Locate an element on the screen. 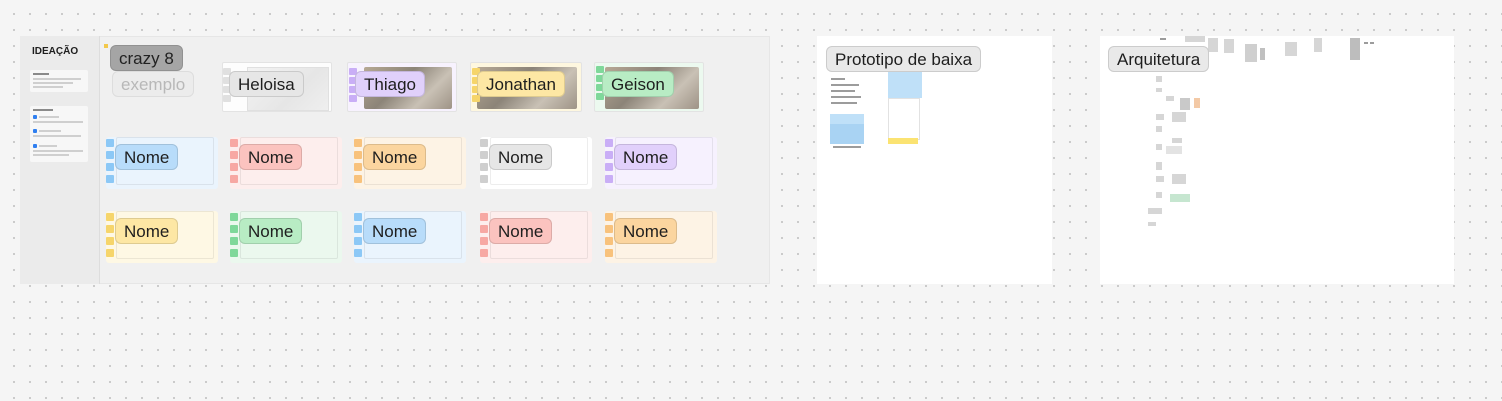 Image resolution: width=1502 pixels, height=401 pixels. architecture-frame is located at coordinates (1277, 160).